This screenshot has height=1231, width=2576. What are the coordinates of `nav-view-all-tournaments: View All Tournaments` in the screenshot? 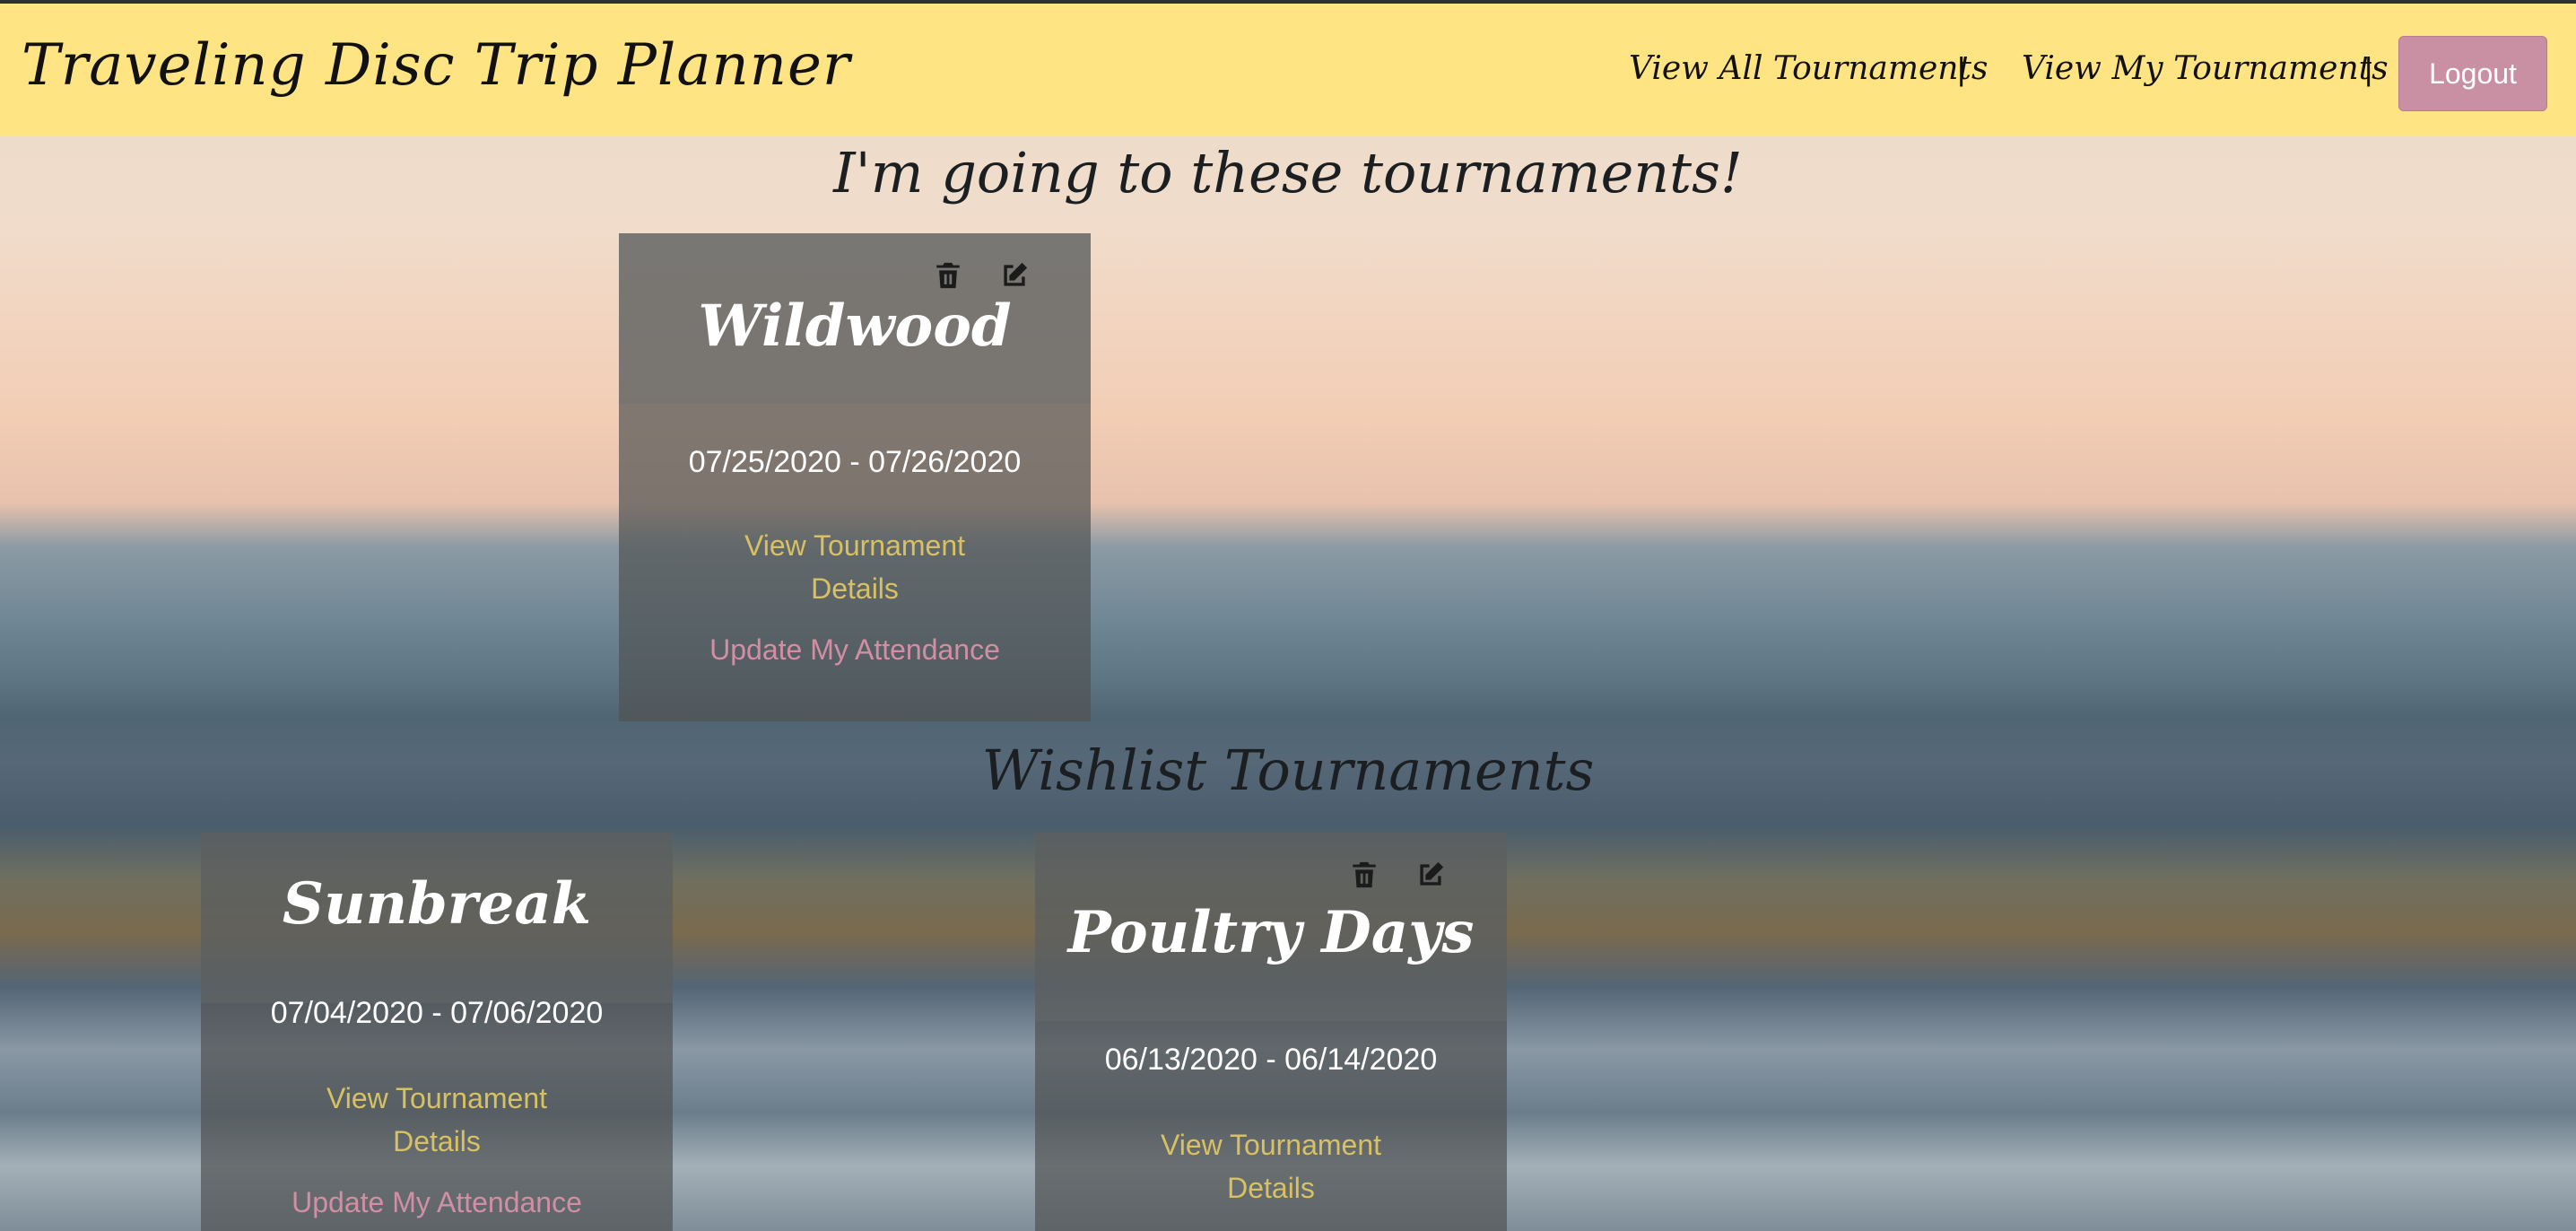 It's located at (1808, 68).